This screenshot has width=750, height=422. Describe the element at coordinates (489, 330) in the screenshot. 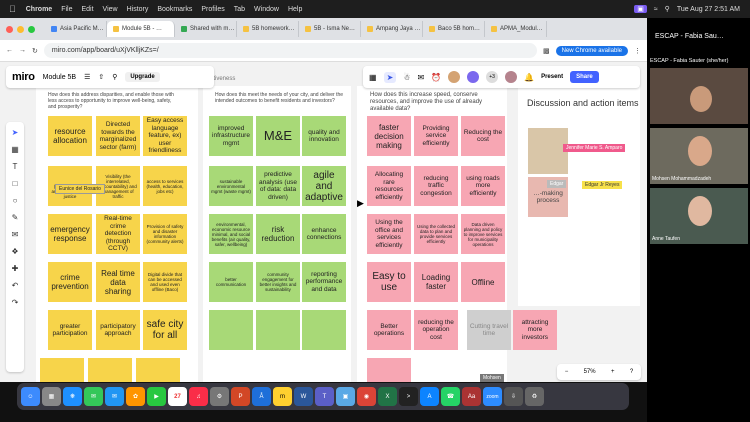

I see `sticky-note: Cutting travel time` at that location.